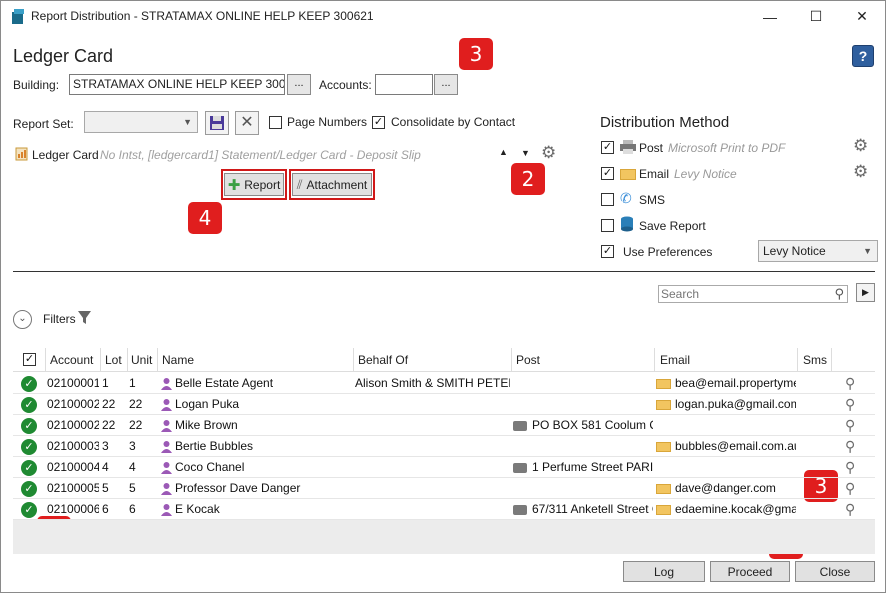  Describe the element at coordinates (275, 122) in the screenshot. I see `page-numbers-checkbox` at that location.